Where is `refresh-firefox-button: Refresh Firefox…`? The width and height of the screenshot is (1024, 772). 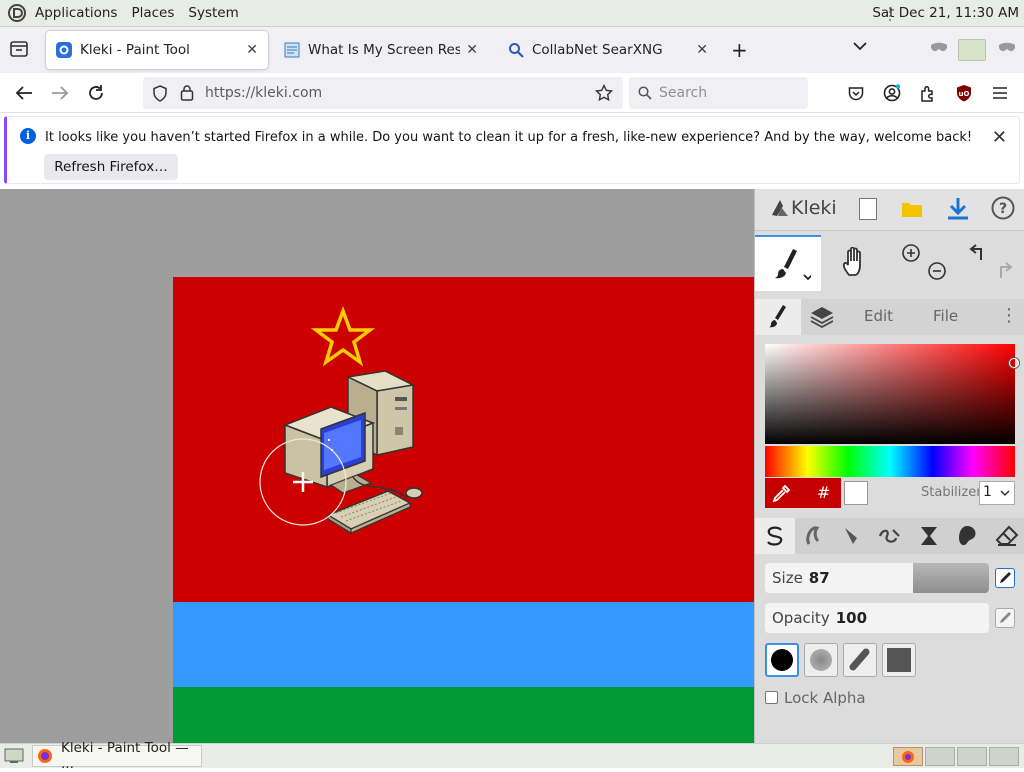
refresh-firefox-button: Refresh Firefox… is located at coordinates (111, 167).